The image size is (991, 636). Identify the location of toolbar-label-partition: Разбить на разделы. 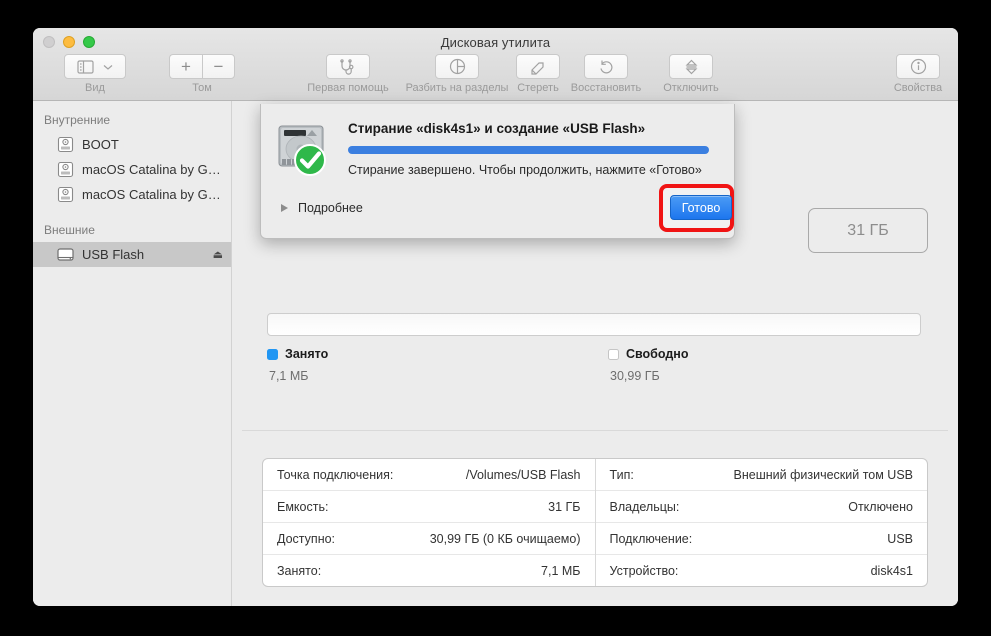
(457, 88).